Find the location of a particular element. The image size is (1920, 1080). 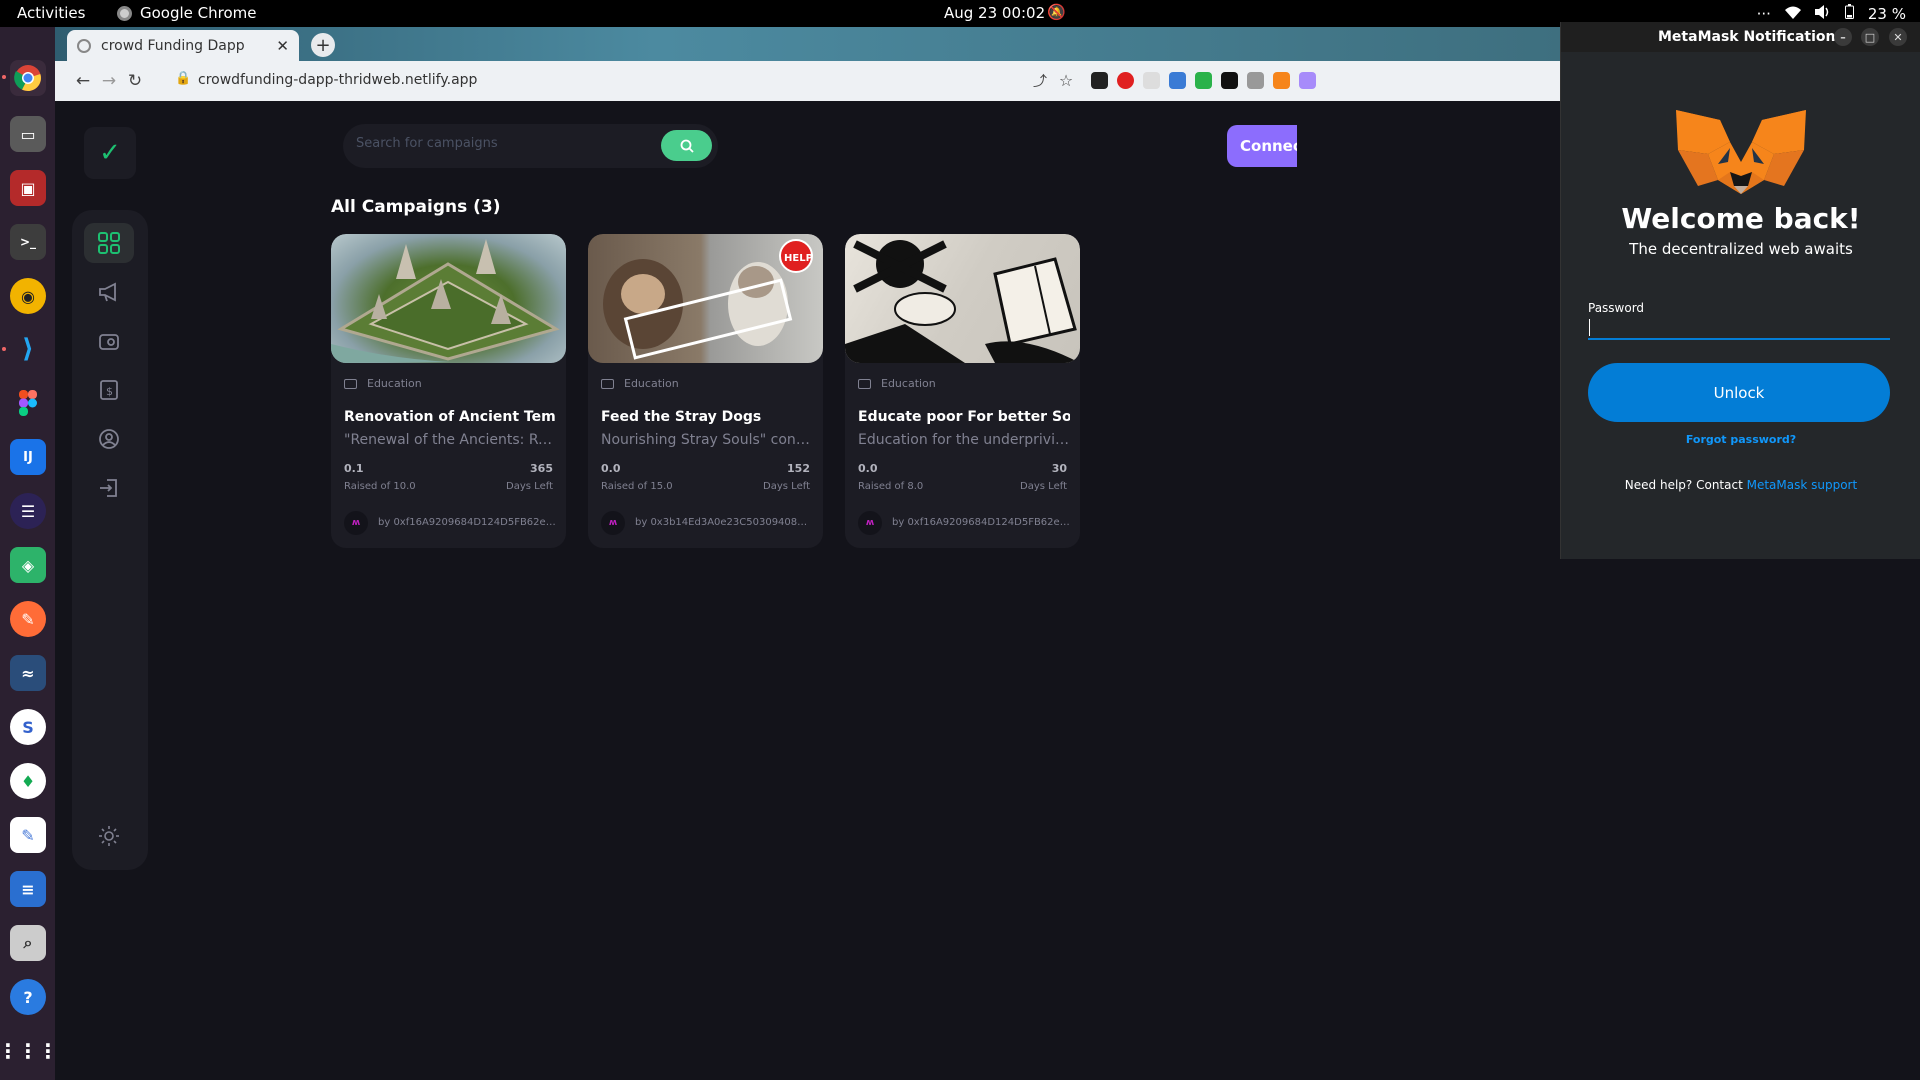

dock-postman: ✎ is located at coordinates (28, 619).